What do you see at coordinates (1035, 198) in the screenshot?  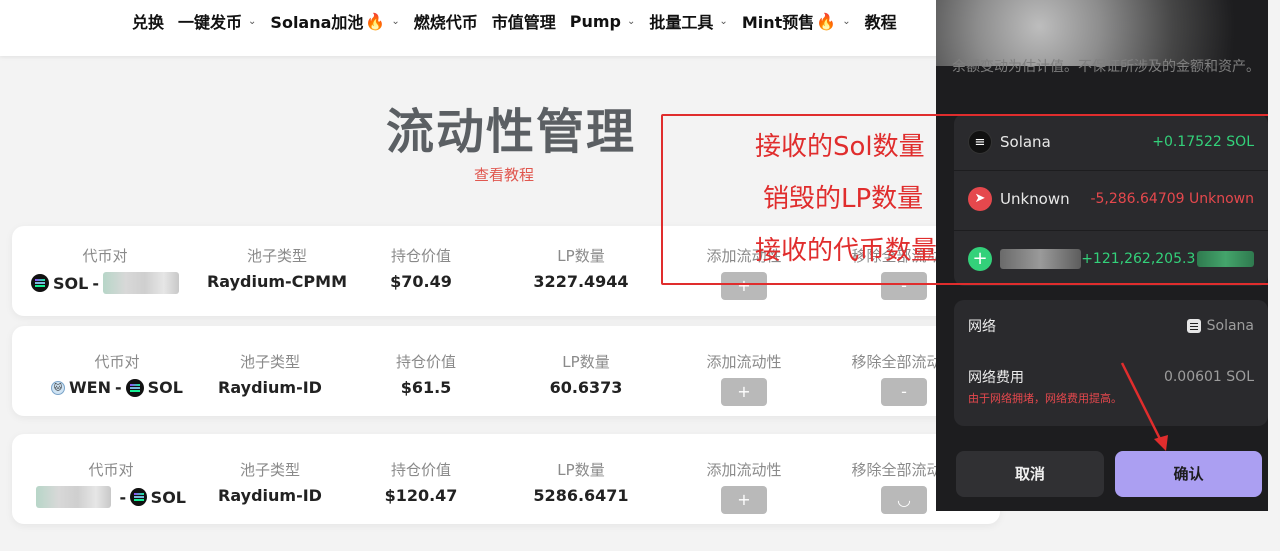 I see `token-name: Unknown` at bounding box center [1035, 198].